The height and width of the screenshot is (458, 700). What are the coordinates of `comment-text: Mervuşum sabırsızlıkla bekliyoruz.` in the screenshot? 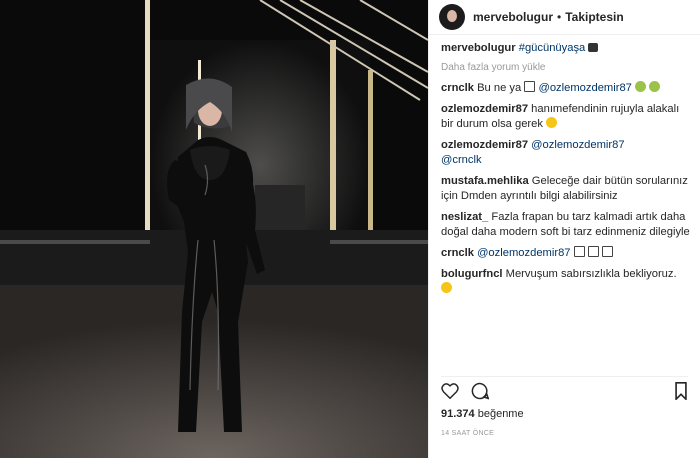 It's located at (591, 274).